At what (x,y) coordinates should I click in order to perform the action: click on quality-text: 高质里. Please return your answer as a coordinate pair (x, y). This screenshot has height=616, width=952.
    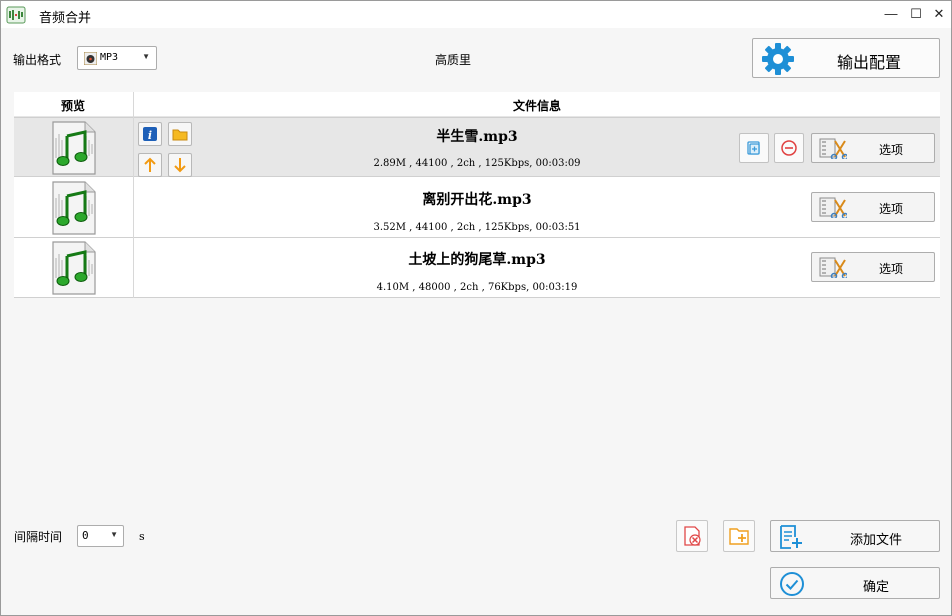
    Looking at the image, I should click on (453, 60).